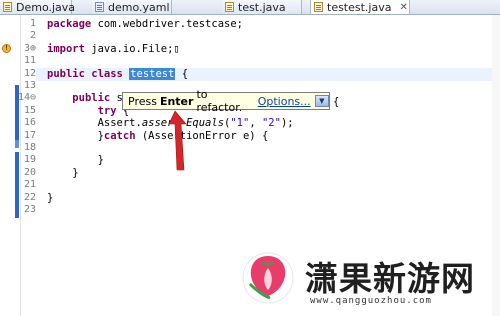 Image resolution: width=500 pixels, height=316 pixels. Describe the element at coordinates (268, 278) in the screenshot. I see `watermark-logo` at that location.